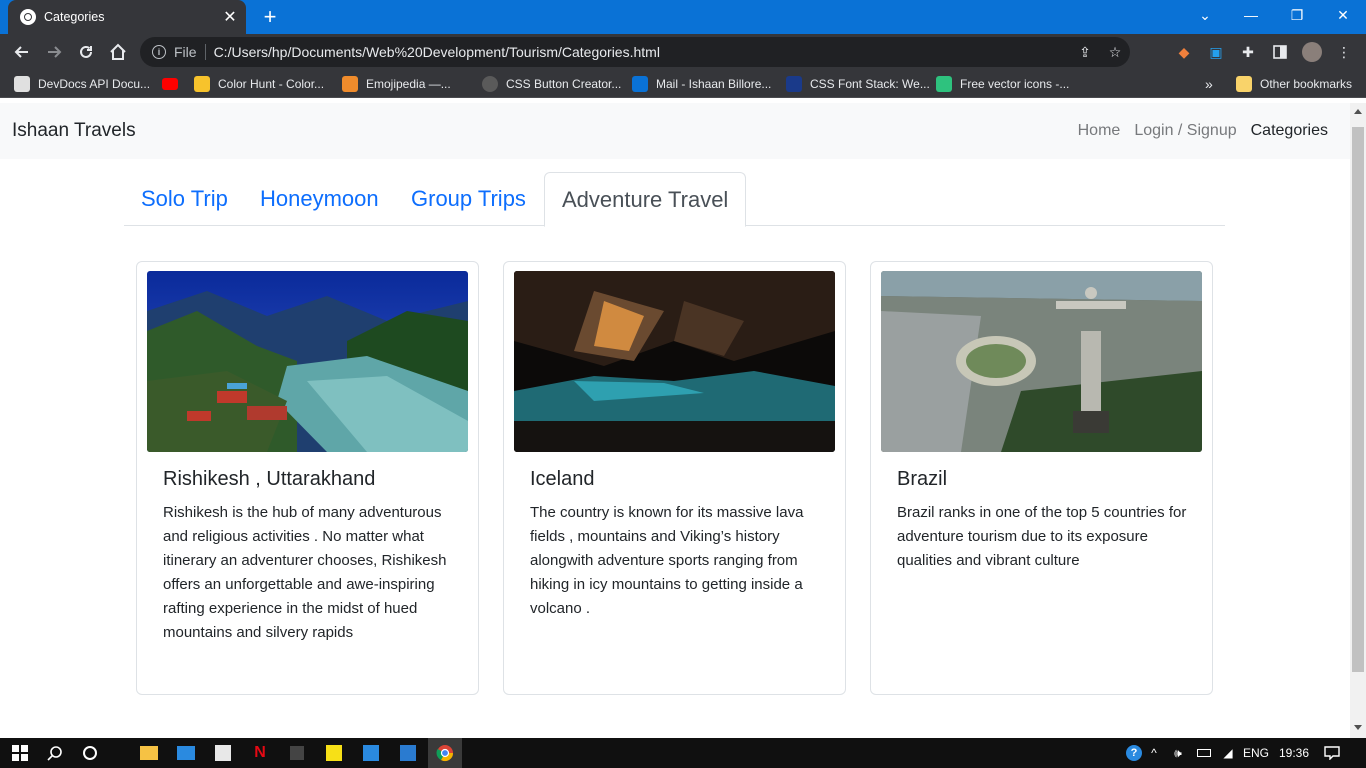 The width and height of the screenshot is (1366, 768). What do you see at coordinates (202, 84) in the screenshot?
I see `colorhunt-icon` at bounding box center [202, 84].